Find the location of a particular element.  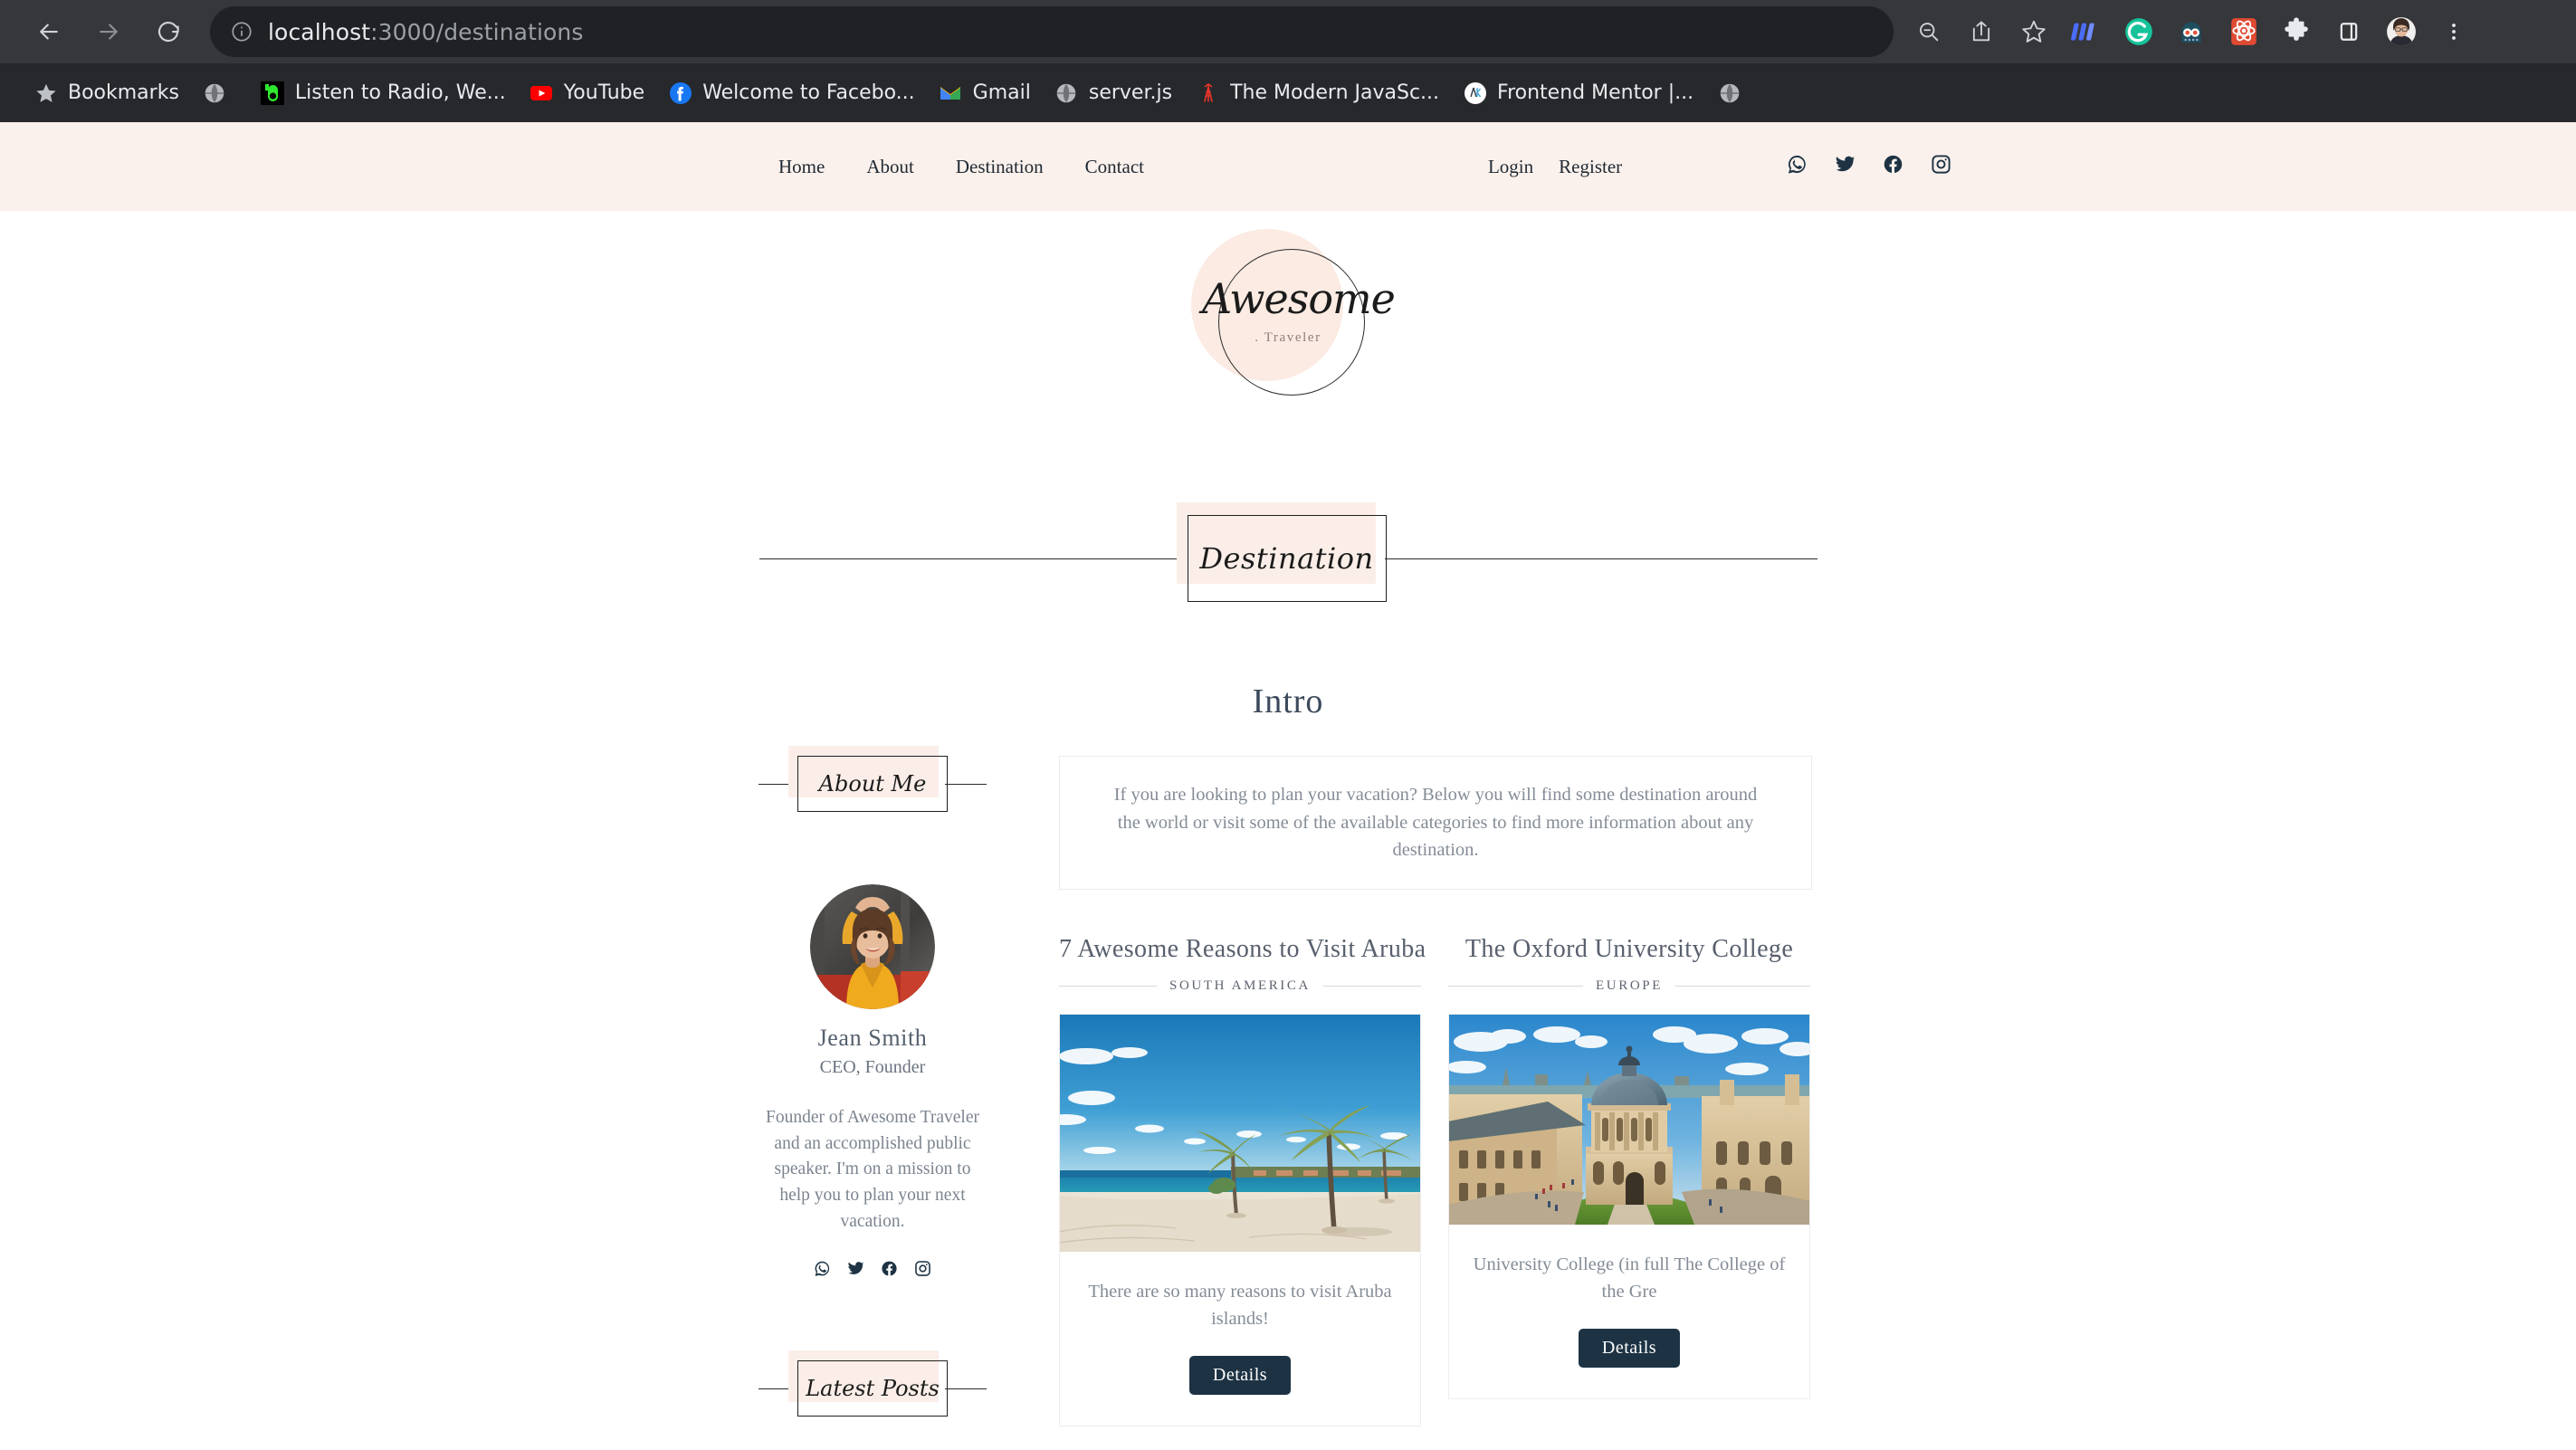

main-navigation: Home About Destination Contact is located at coordinates (961, 167).